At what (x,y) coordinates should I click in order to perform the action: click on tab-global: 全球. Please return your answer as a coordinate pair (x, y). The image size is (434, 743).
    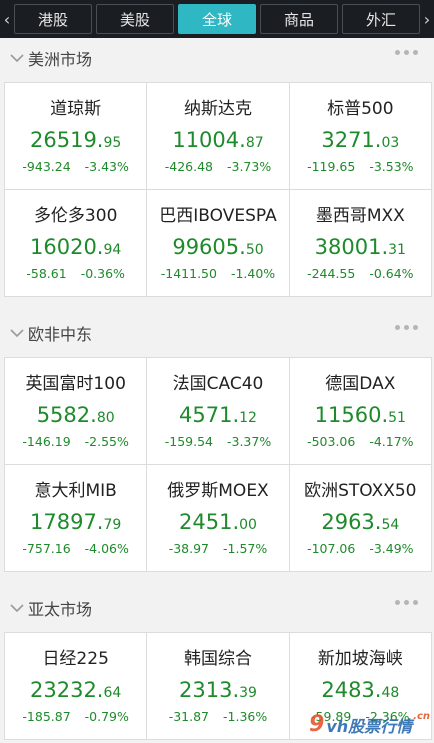
    Looking at the image, I should click on (217, 19).